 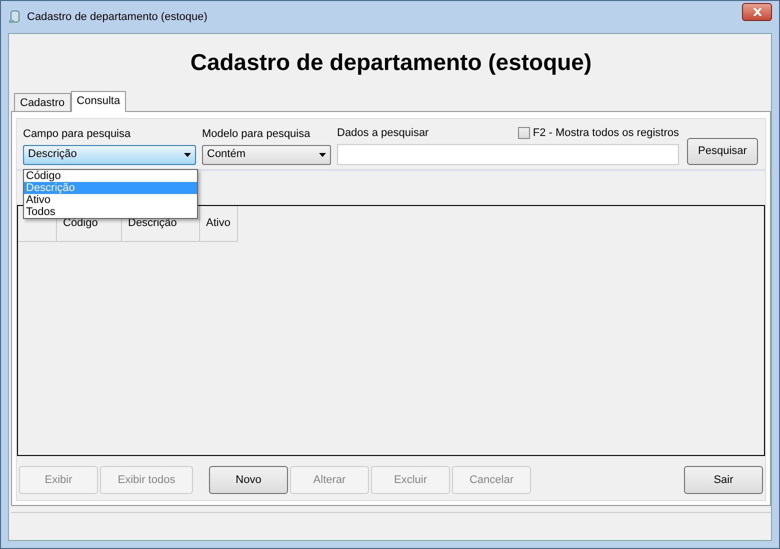 I want to click on exit-button: Sair, so click(x=723, y=480).